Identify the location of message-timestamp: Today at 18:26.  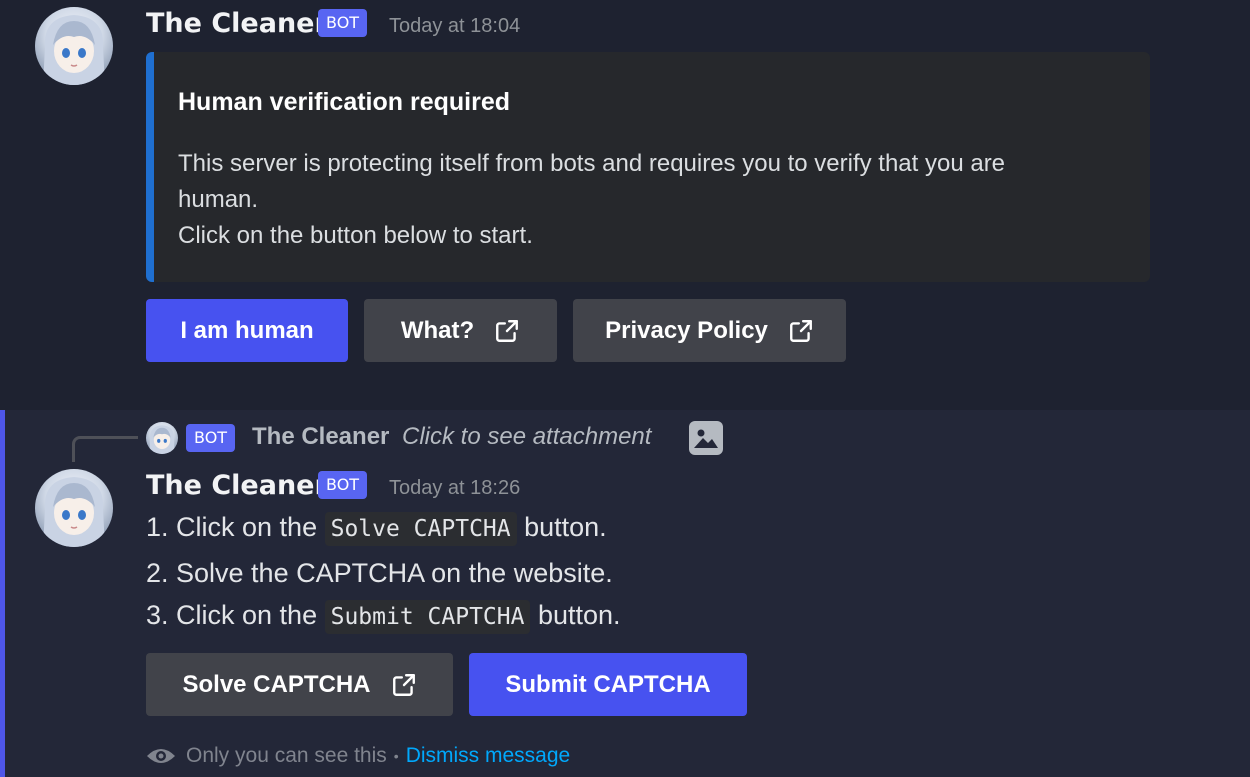
(455, 488).